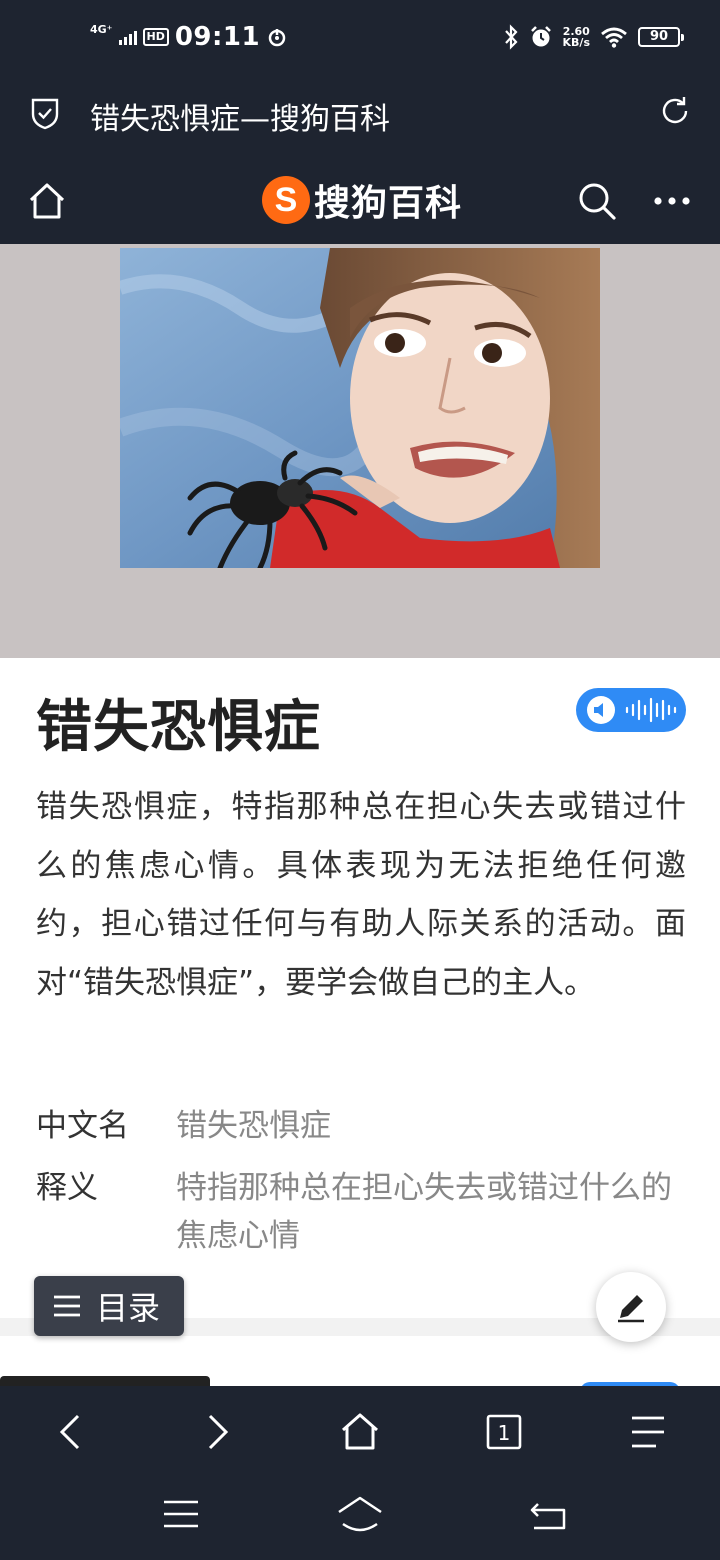 The width and height of the screenshot is (720, 1560). Describe the element at coordinates (277, 38) in the screenshot. I see `sync-icon` at that location.